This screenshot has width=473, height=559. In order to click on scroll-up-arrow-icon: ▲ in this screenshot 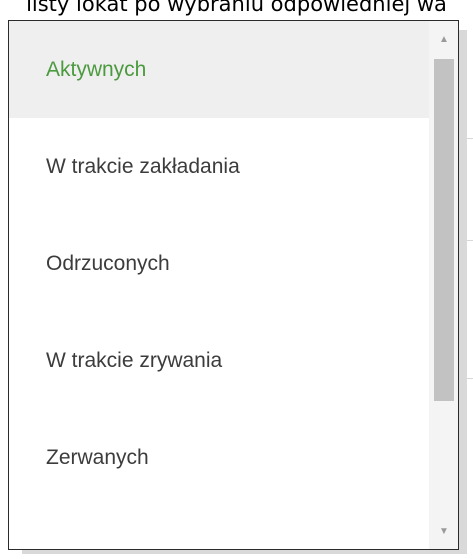, I will do `click(443, 39)`.